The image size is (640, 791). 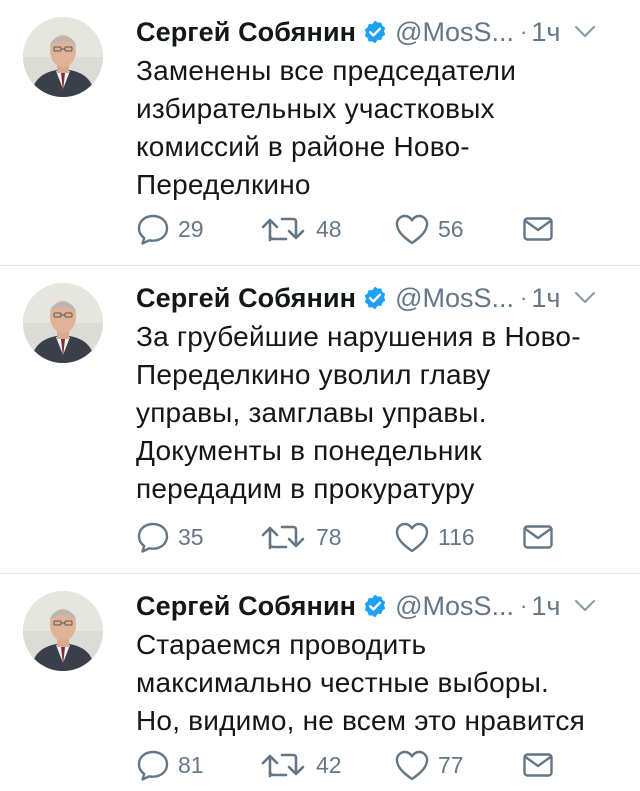 I want to click on tweet-actions: 35 78 116, so click(x=351, y=537).